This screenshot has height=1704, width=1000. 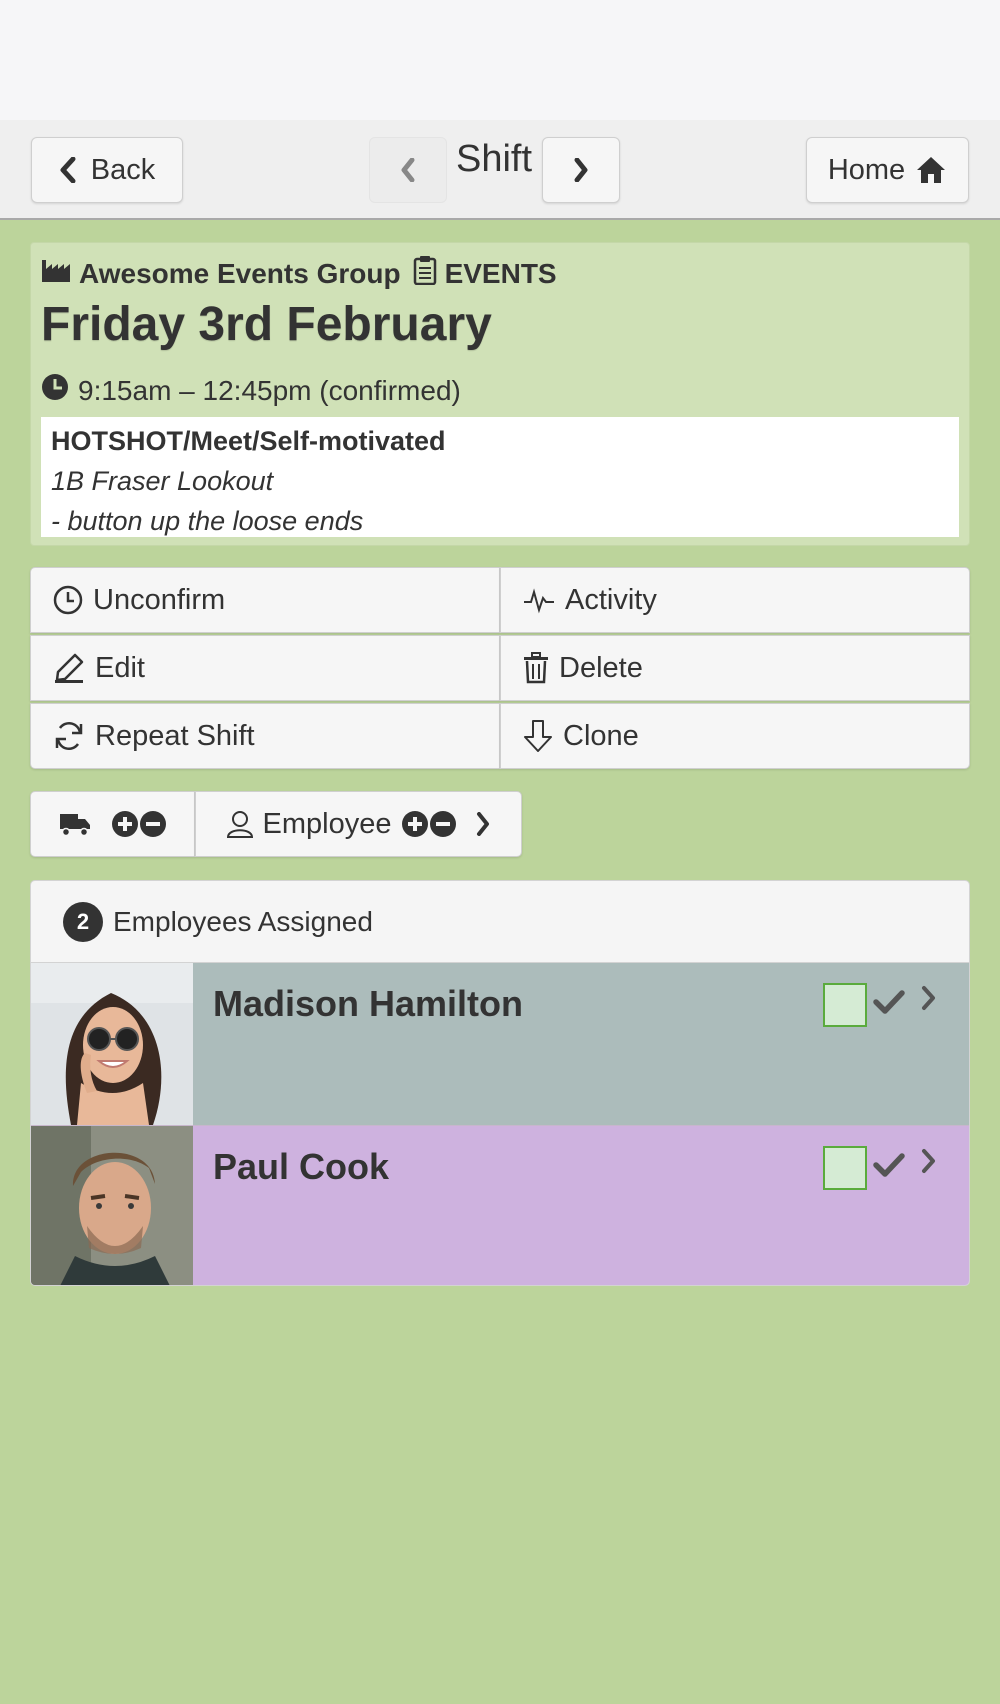 I want to click on employee-assign-button: Employee, so click(x=358, y=824).